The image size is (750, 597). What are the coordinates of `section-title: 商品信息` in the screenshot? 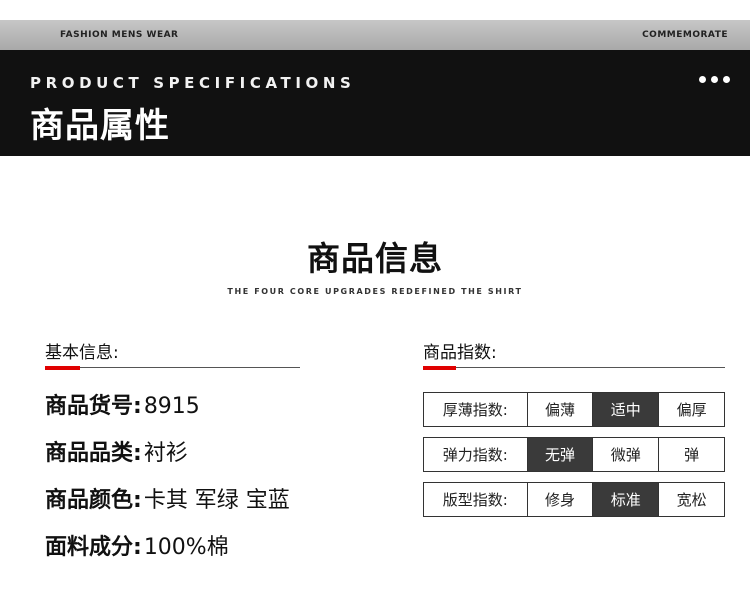 It's located at (375, 258).